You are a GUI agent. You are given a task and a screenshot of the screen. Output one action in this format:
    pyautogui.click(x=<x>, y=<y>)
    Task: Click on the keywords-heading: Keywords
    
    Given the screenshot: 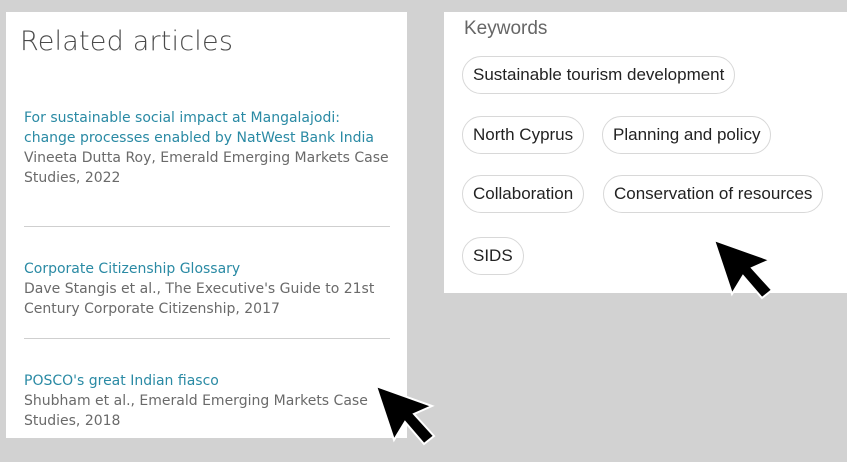 What is the action you would take?
    pyautogui.click(x=506, y=28)
    